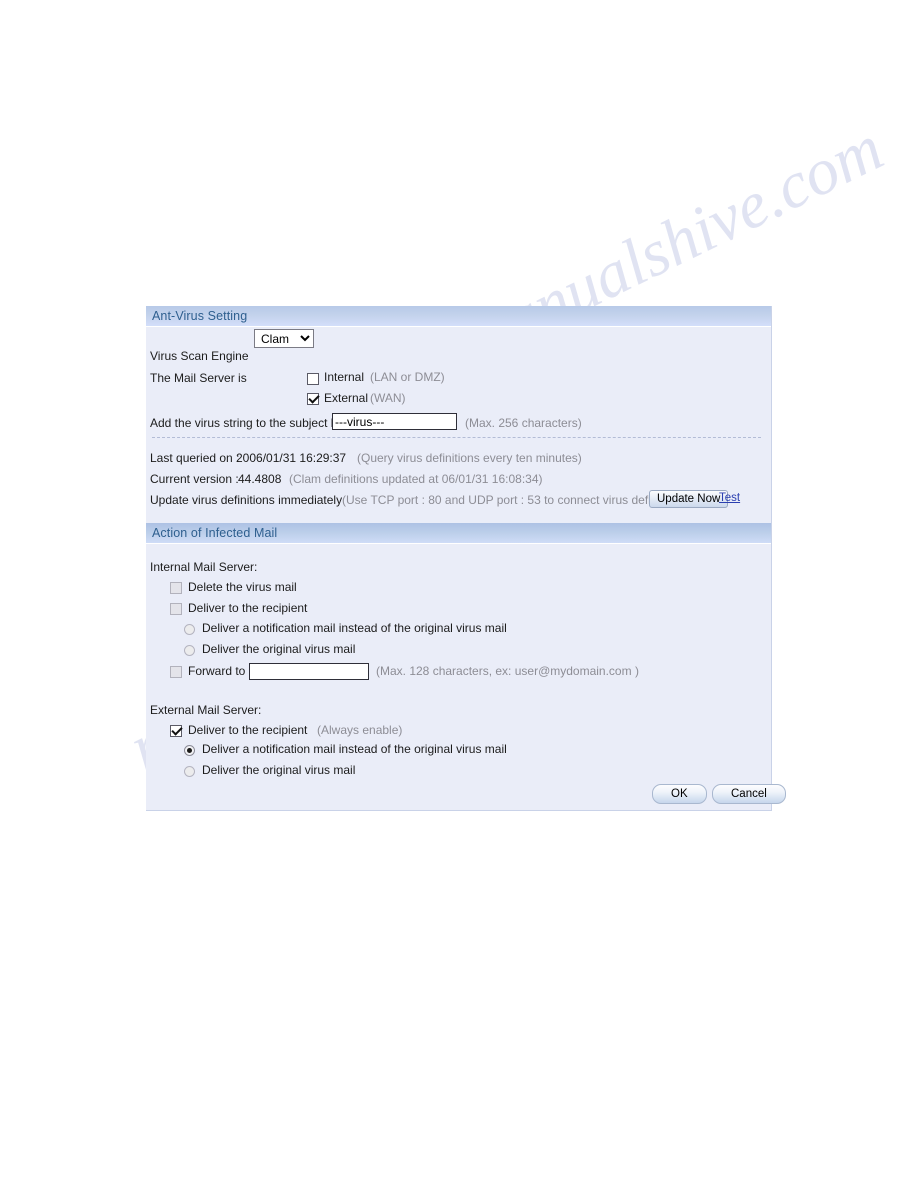 The width and height of the screenshot is (918, 1188). What do you see at coordinates (313, 379) in the screenshot?
I see `checkbox-mail-server-internal` at bounding box center [313, 379].